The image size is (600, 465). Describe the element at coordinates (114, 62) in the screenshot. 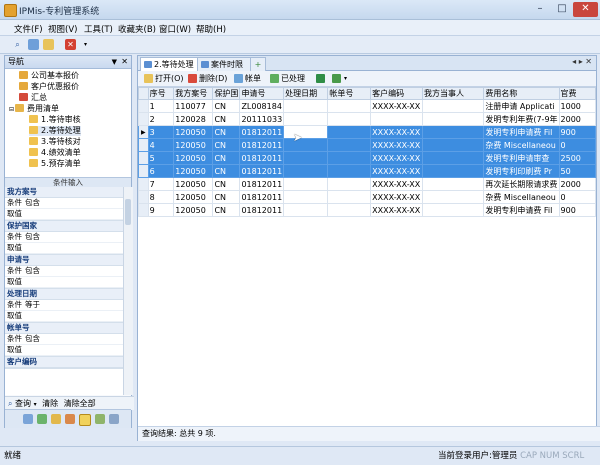

I see `pin-icon: ▼` at that location.